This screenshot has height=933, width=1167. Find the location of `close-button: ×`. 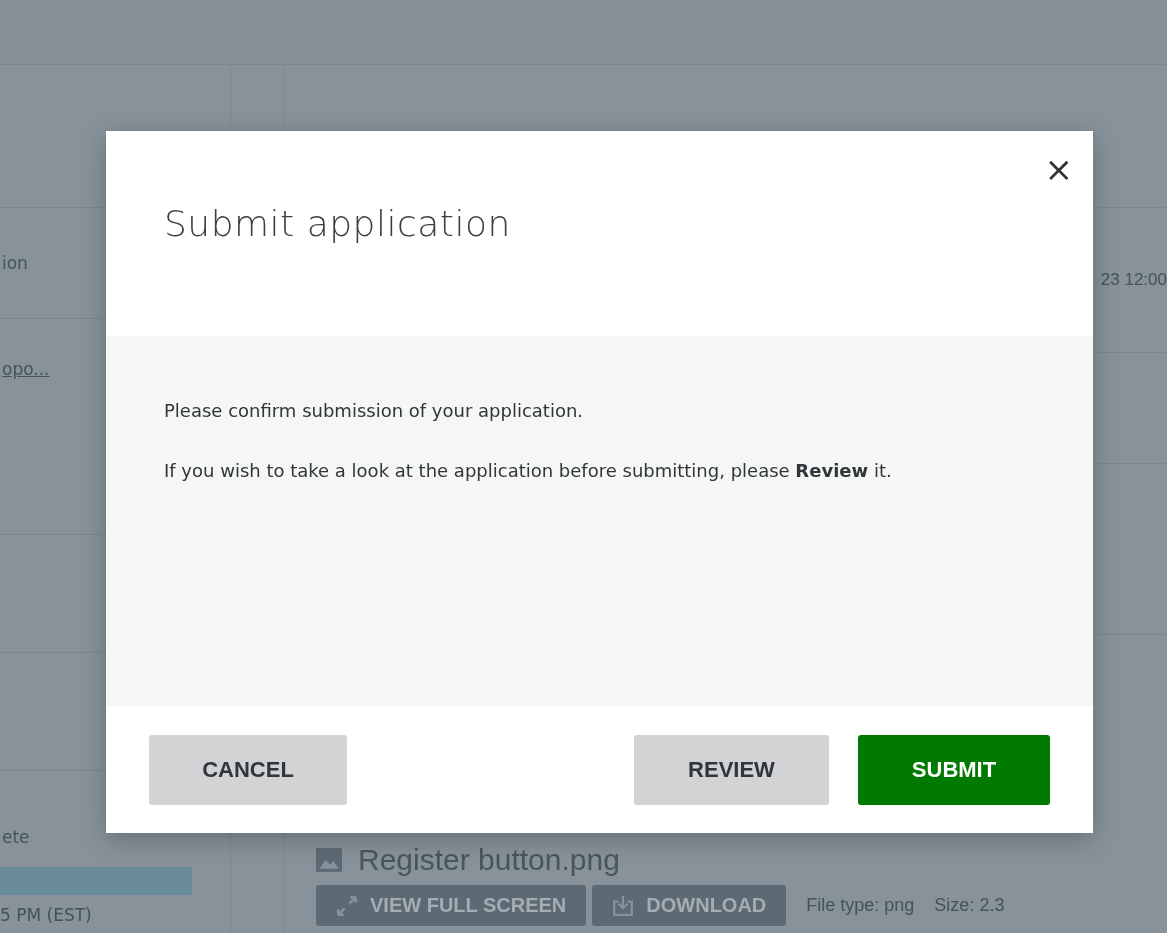

close-button: × is located at coordinates (1058, 169).